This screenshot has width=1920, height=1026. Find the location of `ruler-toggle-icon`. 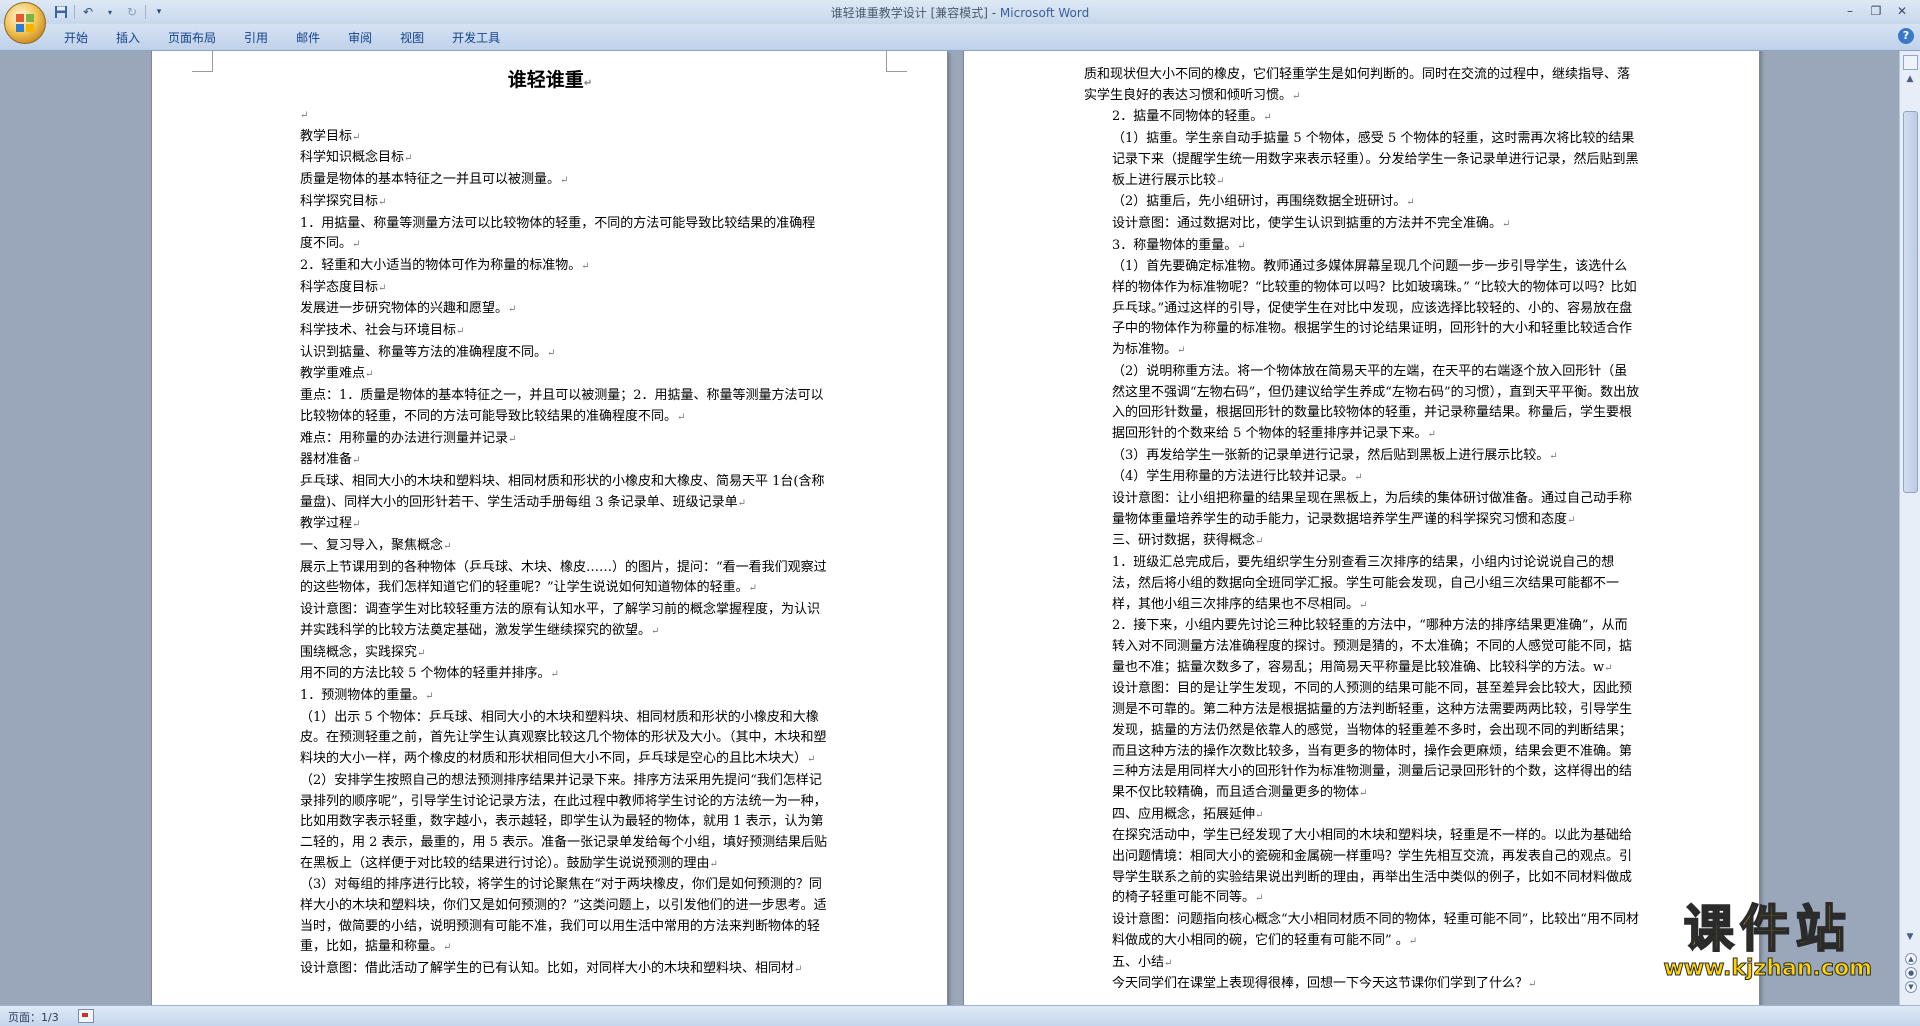

ruler-toggle-icon is located at coordinates (1910, 62).